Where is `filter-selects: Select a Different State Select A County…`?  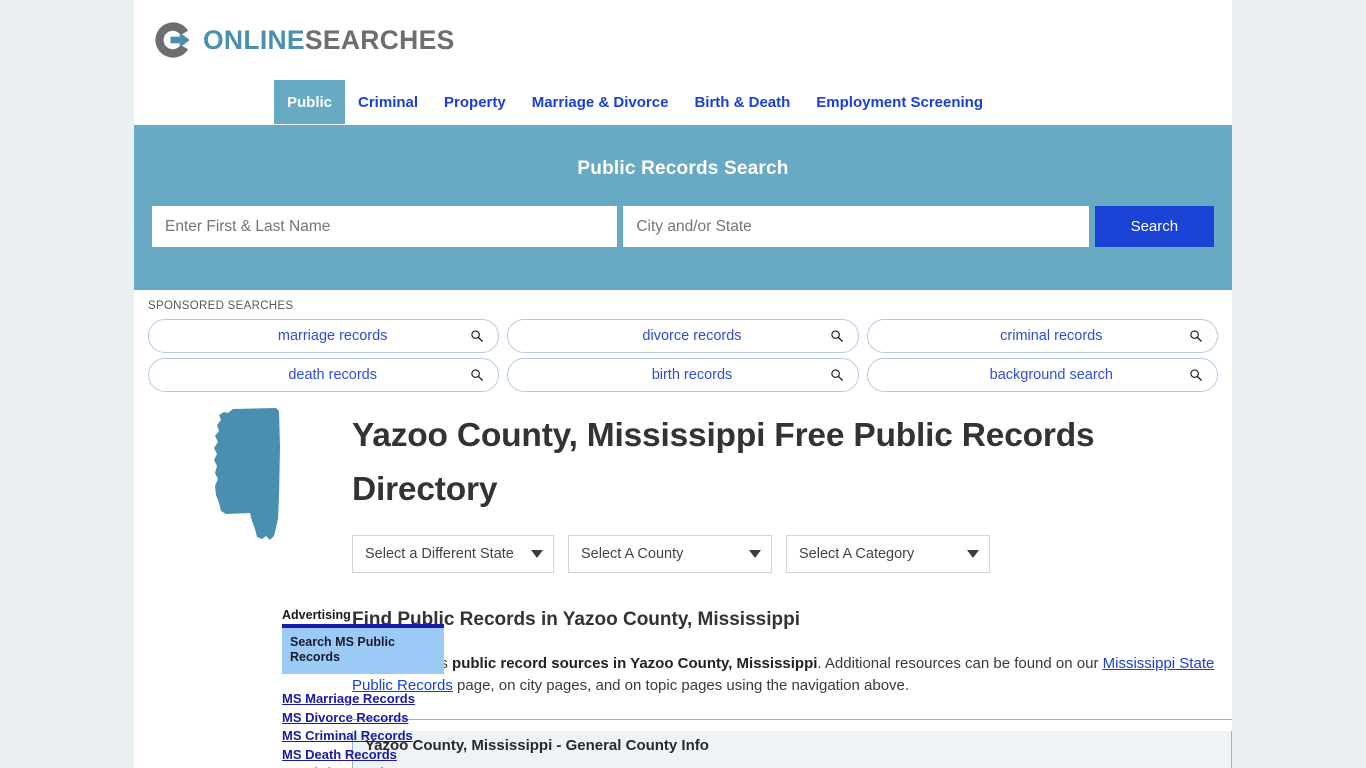
filter-selects: Select a Different State Select A County… is located at coordinates (792, 554).